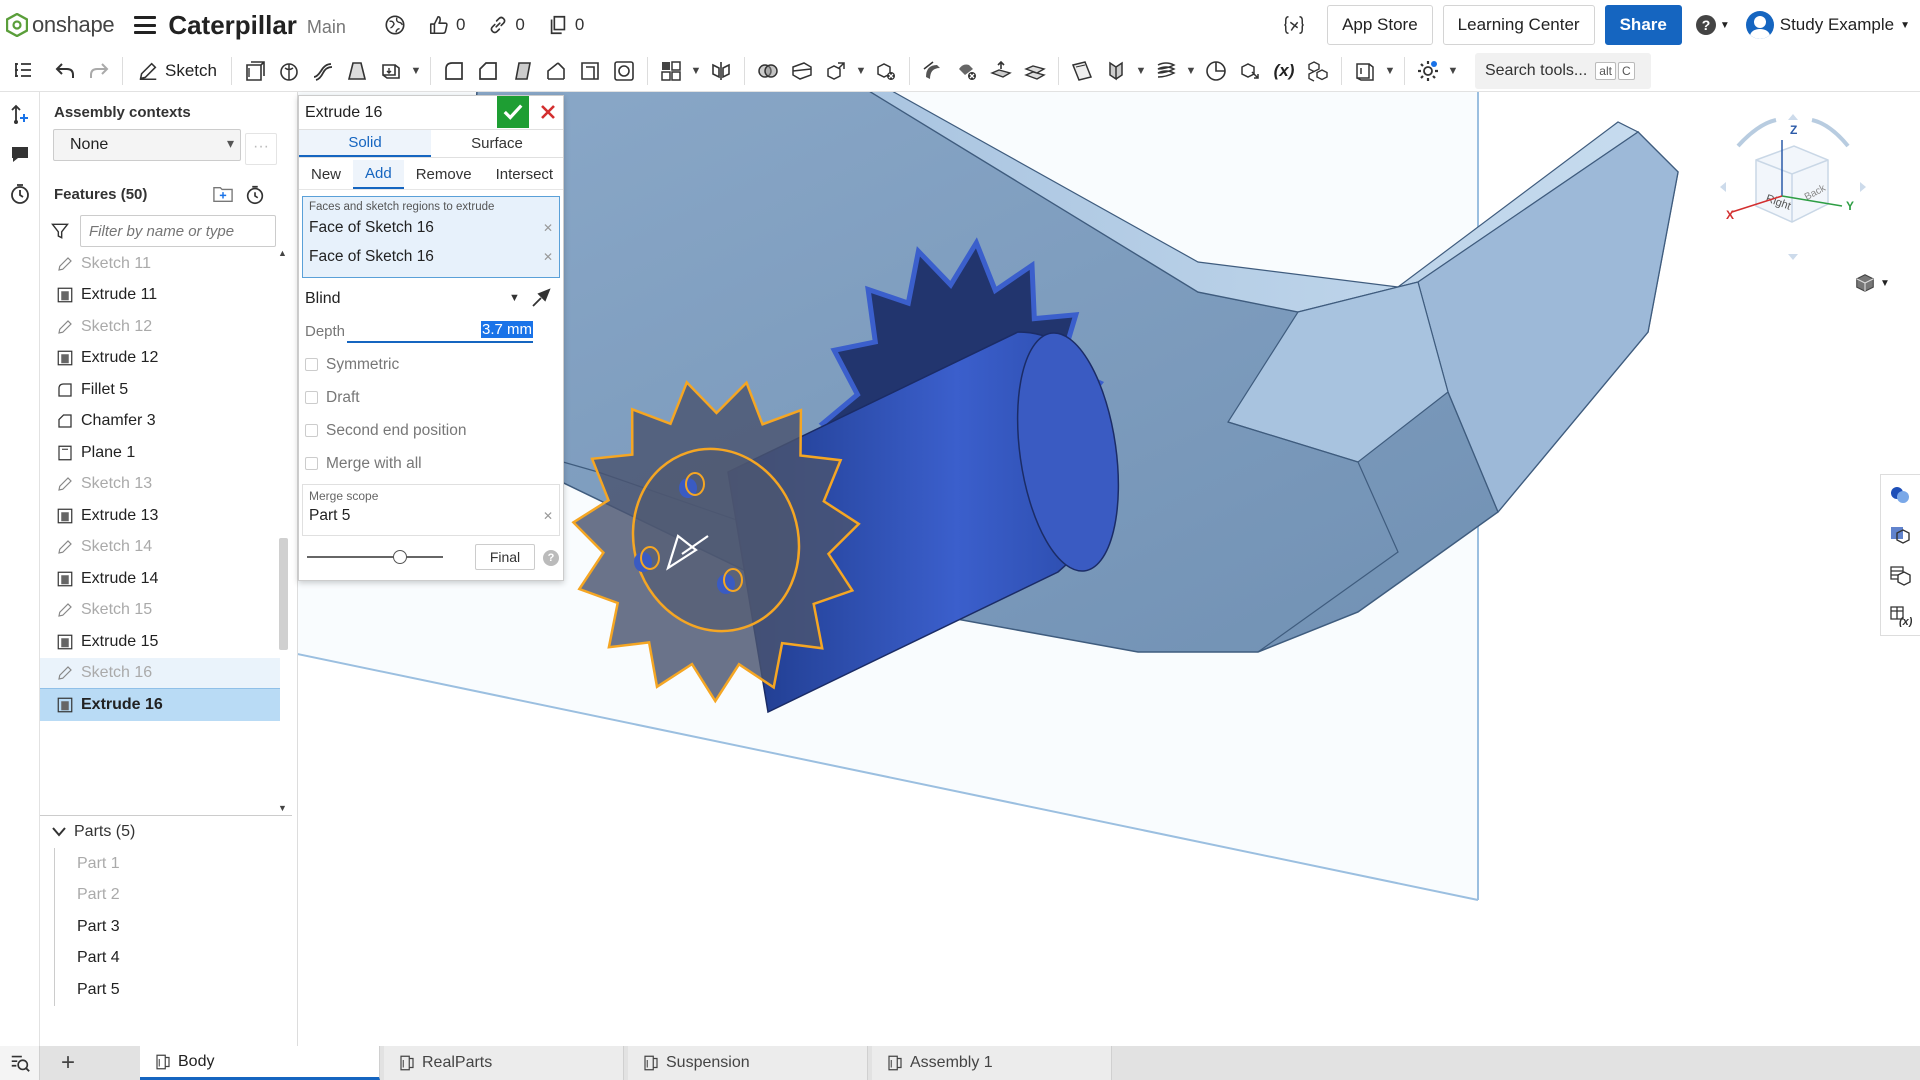 This screenshot has width=1920, height=1080. I want to click on feature-item-extrude-13: Extrude 13, so click(160, 516).